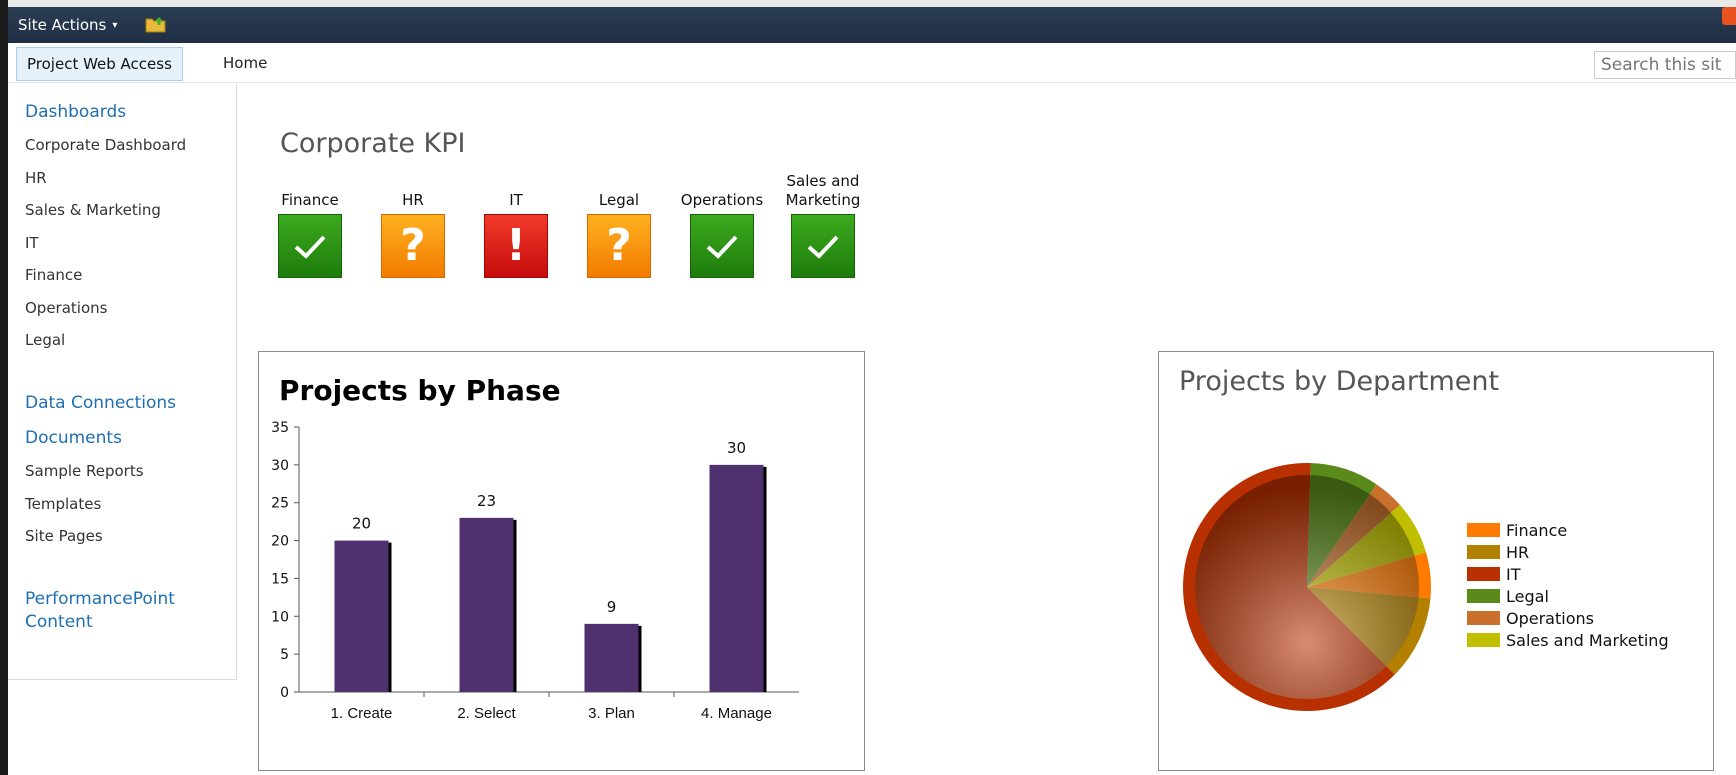 The width and height of the screenshot is (1736, 775). What do you see at coordinates (619, 200) in the screenshot?
I see `kpi-label: Legal` at bounding box center [619, 200].